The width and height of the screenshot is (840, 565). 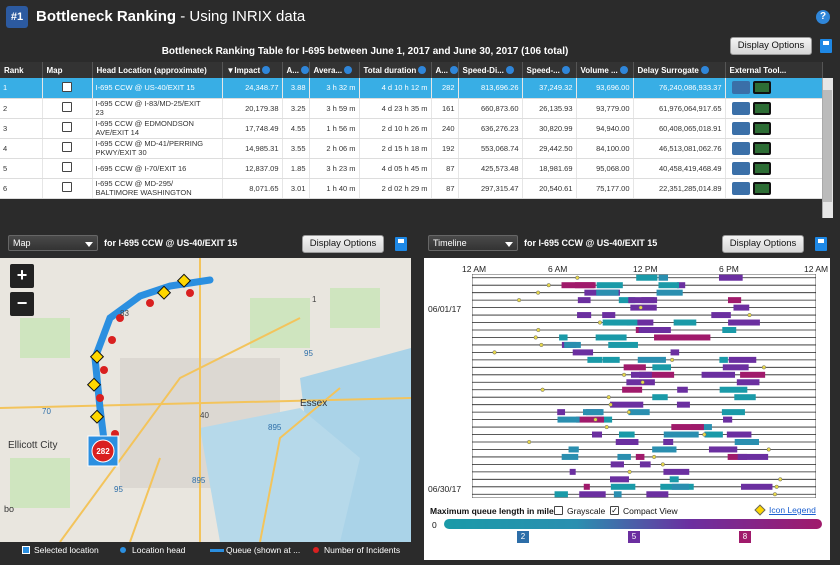 I want to click on col-map: Map, so click(x=67, y=70).